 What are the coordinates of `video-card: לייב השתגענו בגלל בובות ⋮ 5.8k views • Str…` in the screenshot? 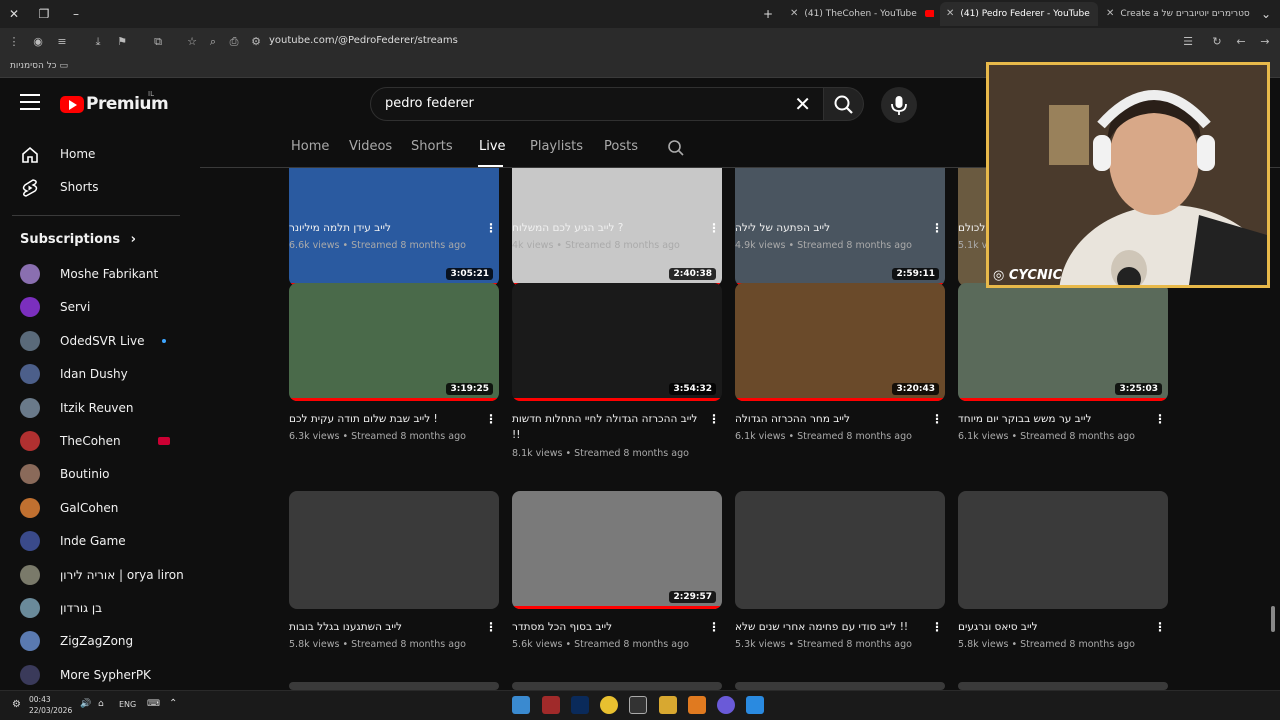 It's located at (394, 570).